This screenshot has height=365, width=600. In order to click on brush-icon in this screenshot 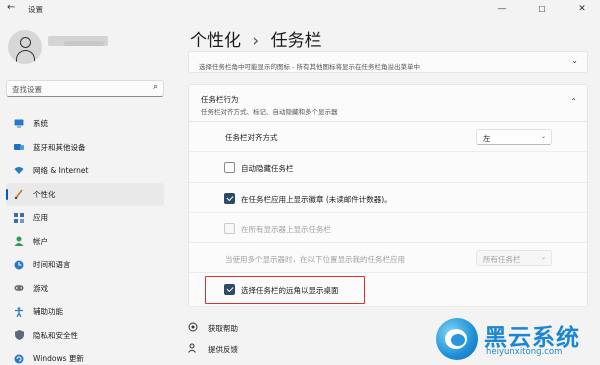, I will do `click(19, 194)`.